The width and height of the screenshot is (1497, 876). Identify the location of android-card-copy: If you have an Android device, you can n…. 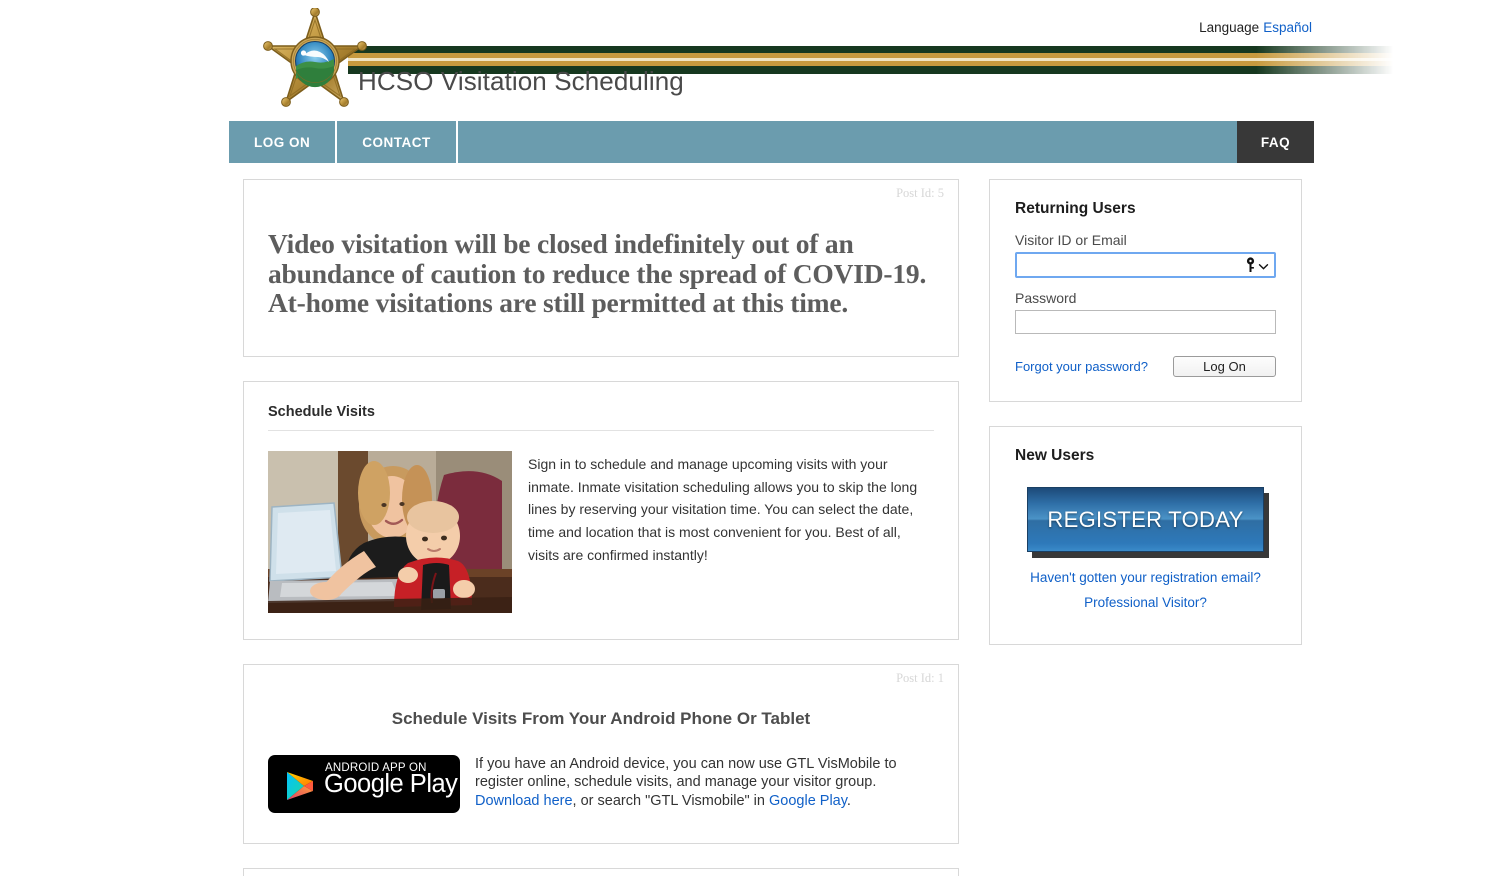
(704, 782).